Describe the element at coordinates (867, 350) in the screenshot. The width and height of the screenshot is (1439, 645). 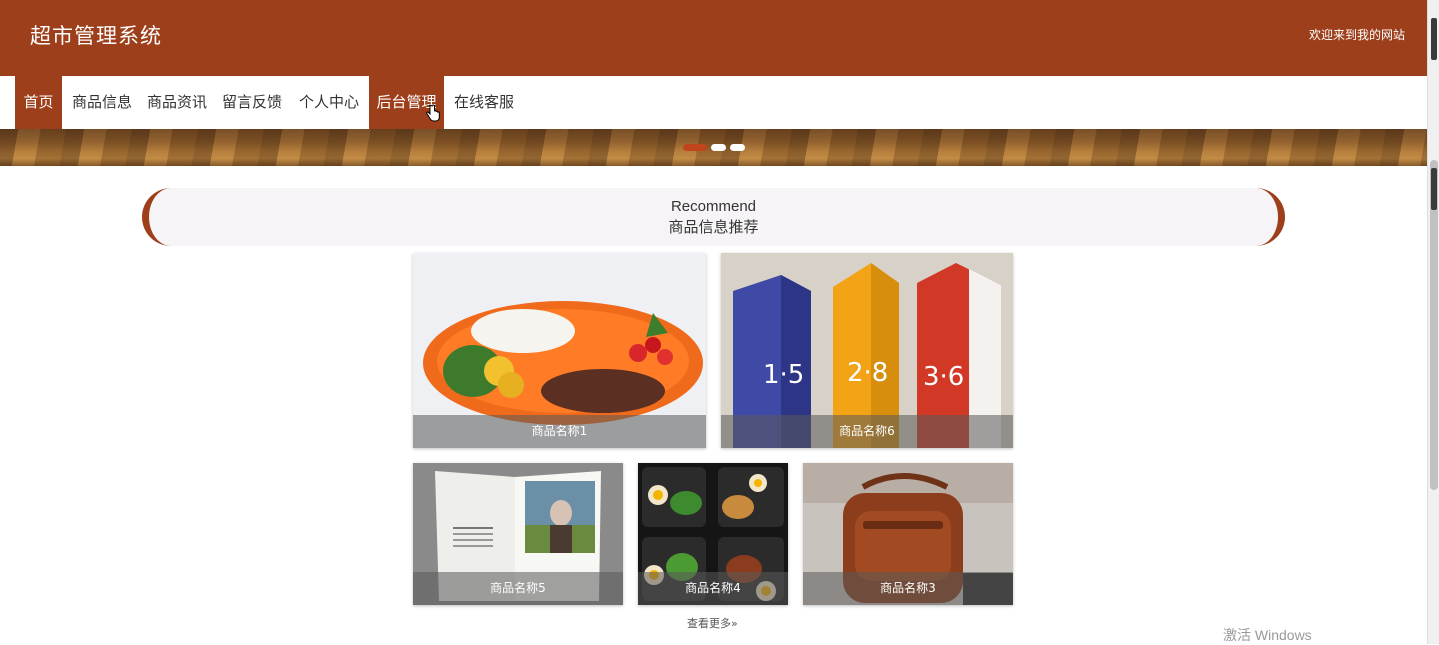
I see `product-card-6: 1·5 2·8 3·6 商品名称6` at that location.